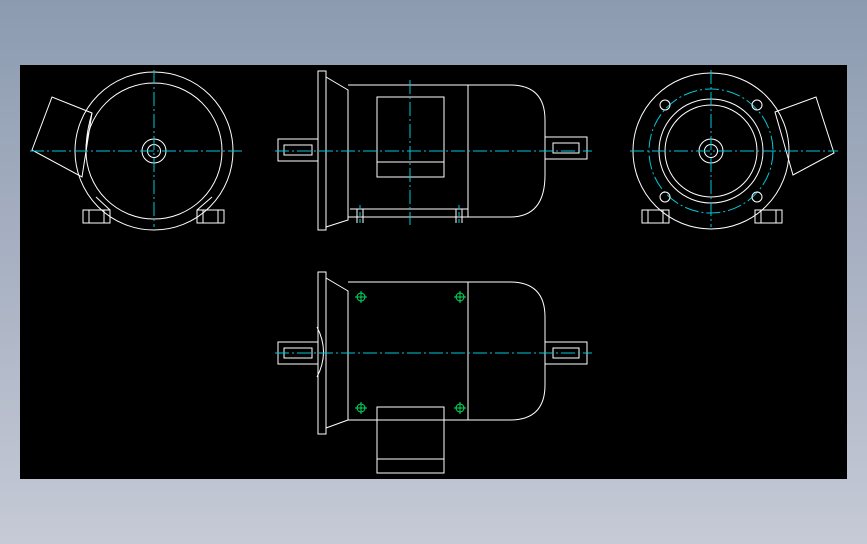  What do you see at coordinates (137, 150) in the screenshot?
I see `left-end-view` at bounding box center [137, 150].